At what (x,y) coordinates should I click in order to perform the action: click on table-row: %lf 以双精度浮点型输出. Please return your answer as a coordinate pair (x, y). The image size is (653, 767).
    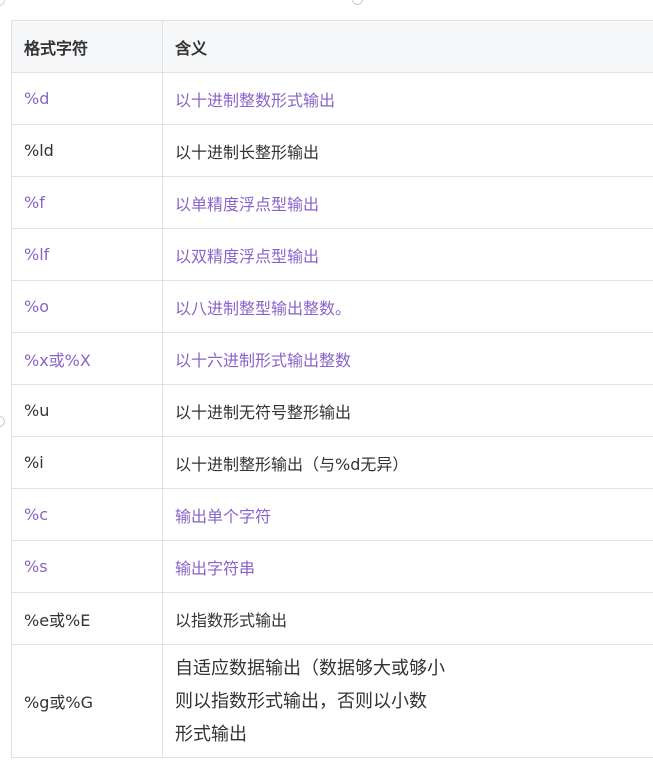
    Looking at the image, I should click on (332, 254).